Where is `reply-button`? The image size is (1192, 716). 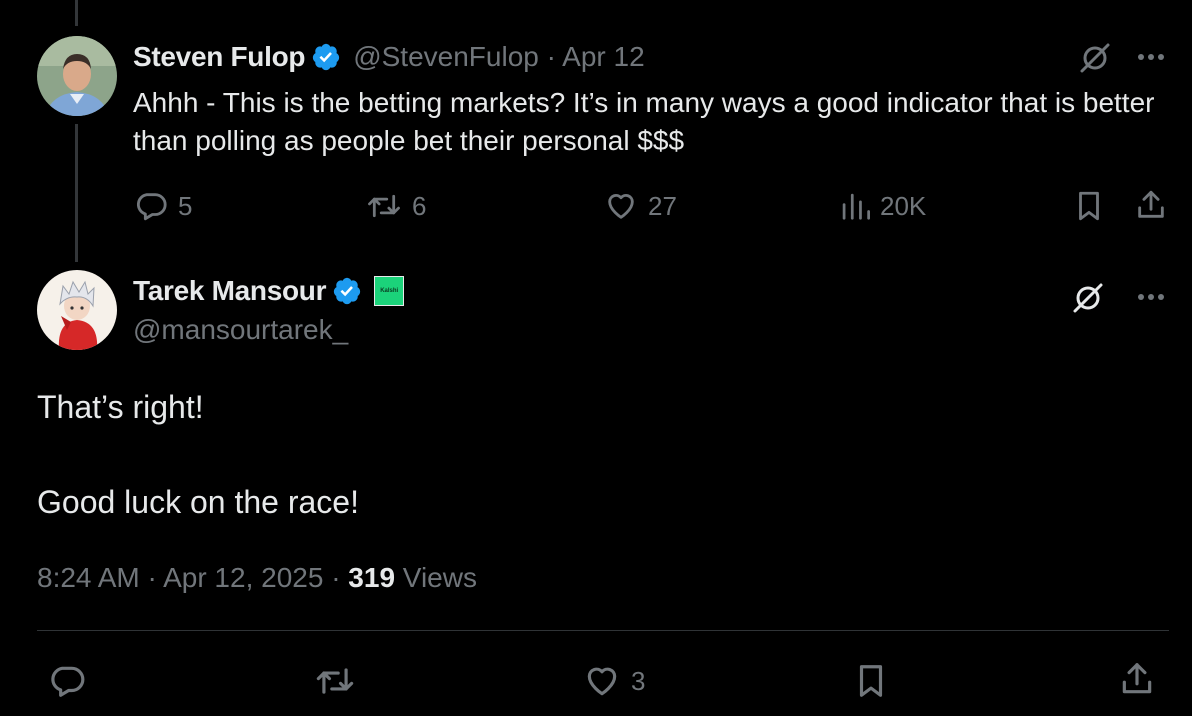 reply-button is located at coordinates (67, 681).